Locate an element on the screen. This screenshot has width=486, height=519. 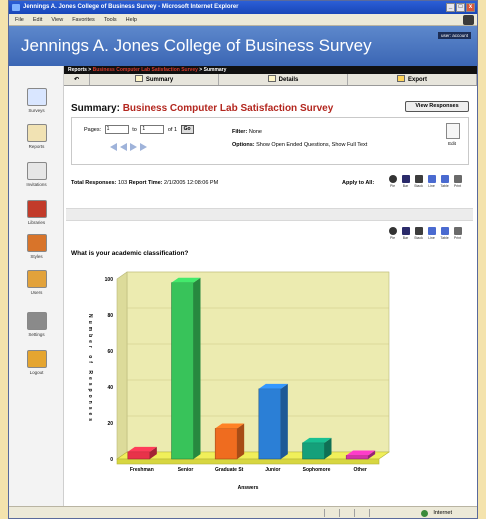
sidebar-item-label: Surveys is located at coordinates (36, 110).